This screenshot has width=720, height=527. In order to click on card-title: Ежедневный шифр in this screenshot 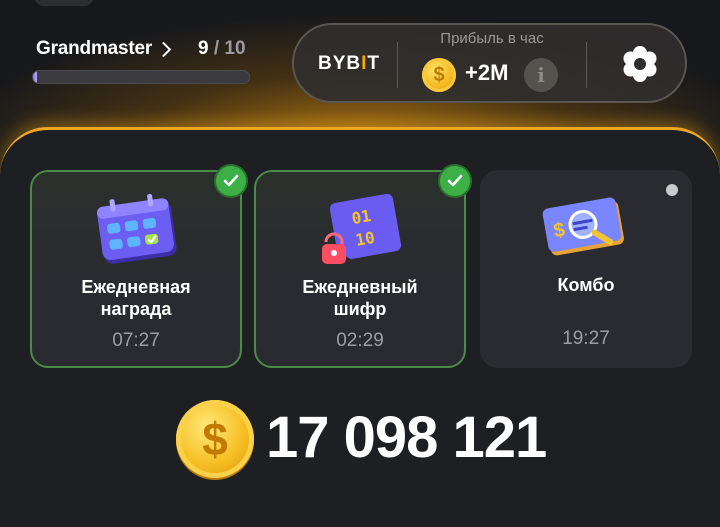, I will do `click(360, 298)`.